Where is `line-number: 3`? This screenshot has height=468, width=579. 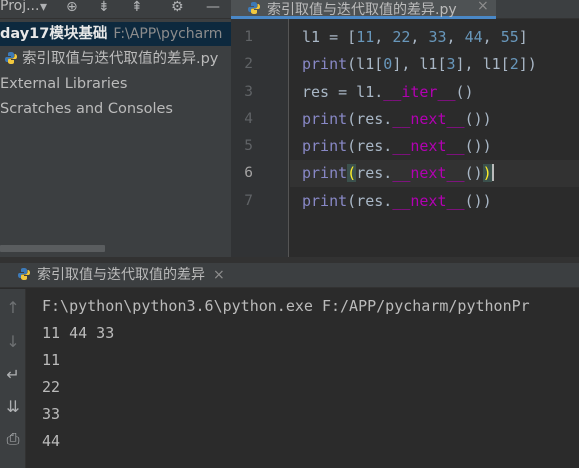
line-number: 3 is located at coordinates (248, 92).